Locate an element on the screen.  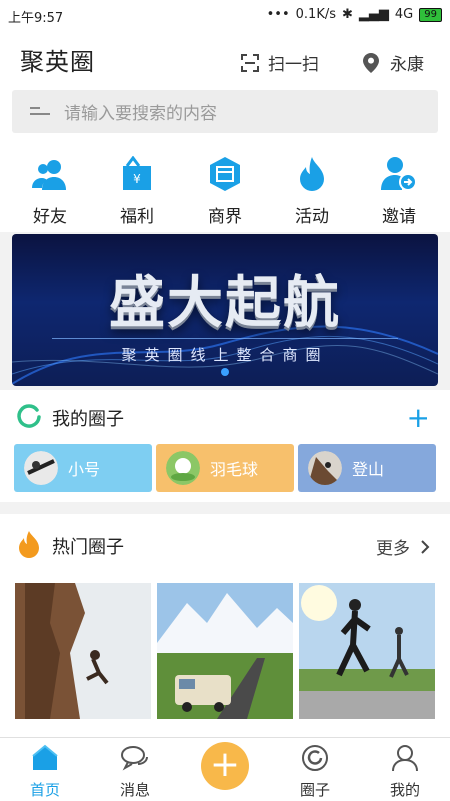
climbing-photo is located at coordinates (83, 651).